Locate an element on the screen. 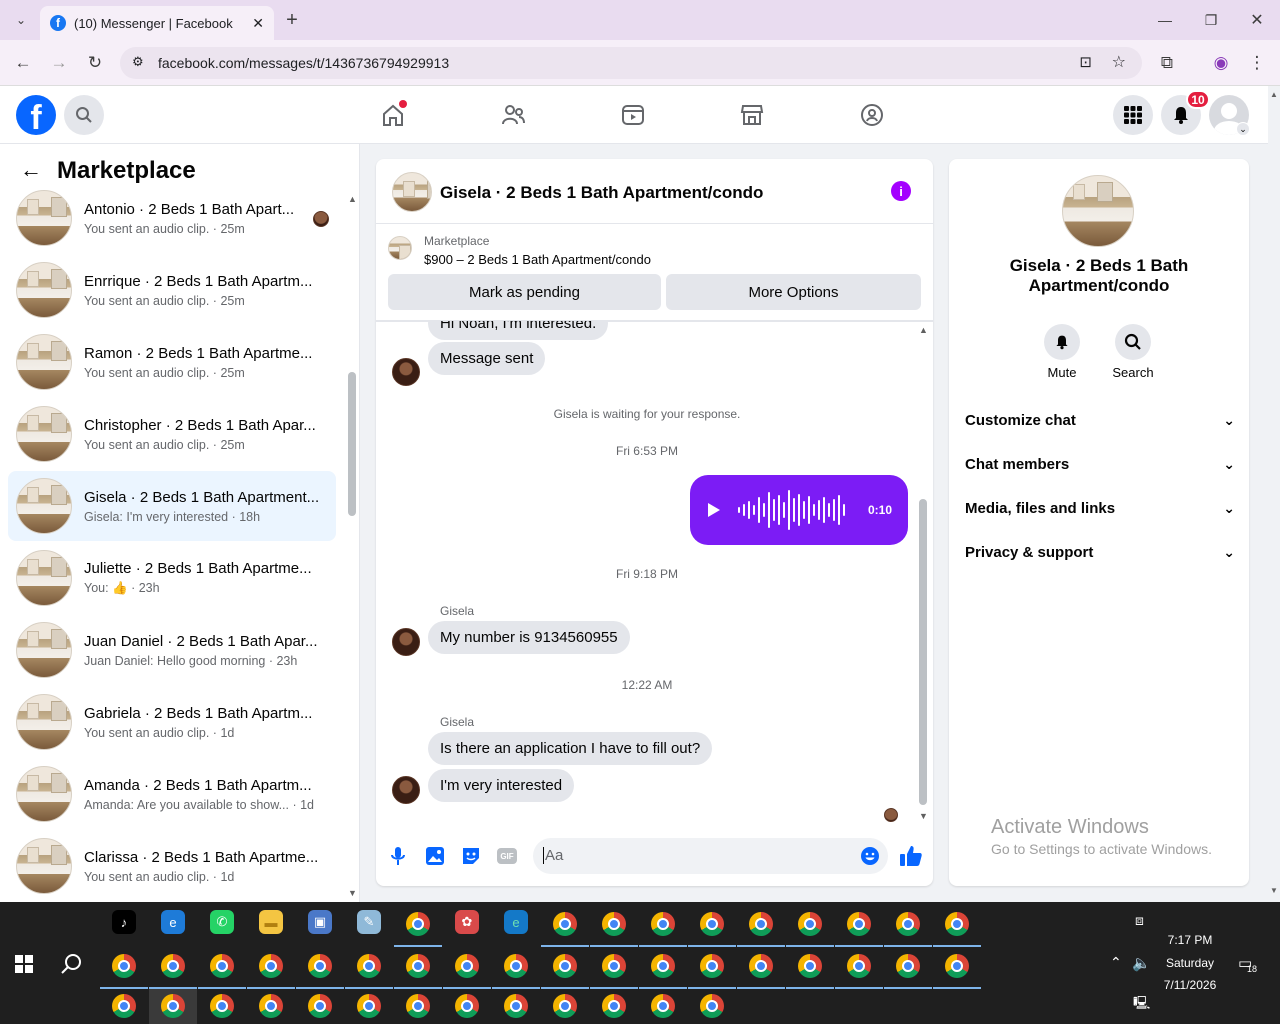 The width and height of the screenshot is (1280, 1024). close-window-button: ✕ is located at coordinates (1257, 20).